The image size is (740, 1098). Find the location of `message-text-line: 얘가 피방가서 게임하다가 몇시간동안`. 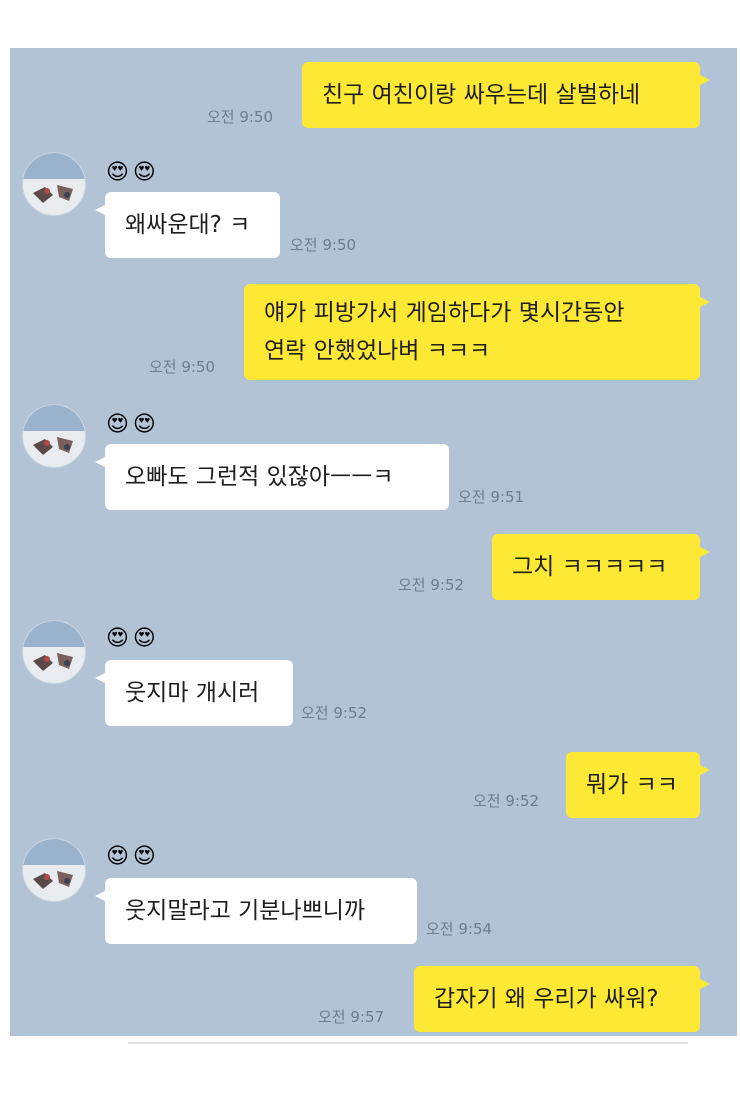

message-text-line: 얘가 피방가서 게임하다가 몇시간동안 is located at coordinates (444, 313).